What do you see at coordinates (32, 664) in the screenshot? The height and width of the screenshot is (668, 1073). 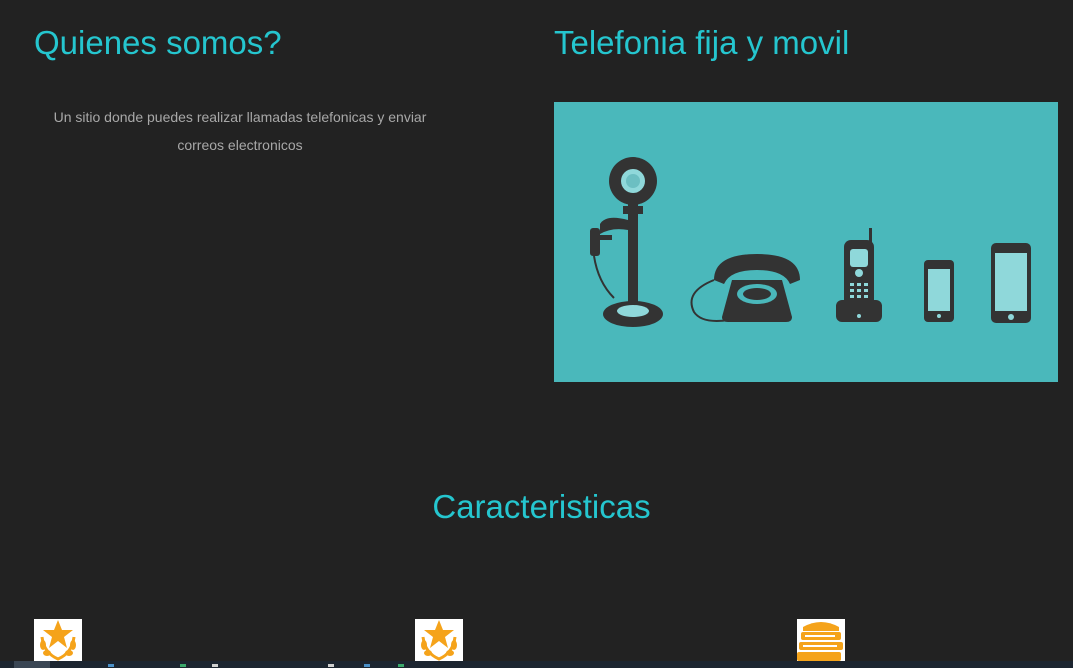 I see `start-button` at bounding box center [32, 664].